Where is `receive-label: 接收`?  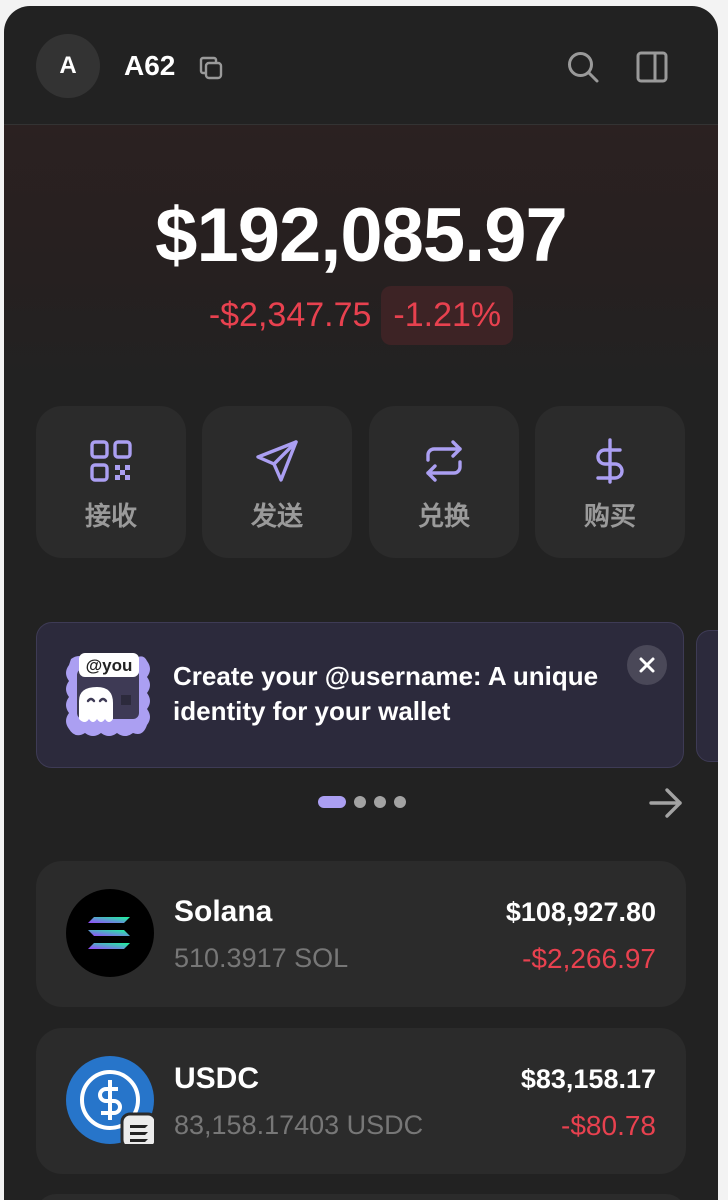
receive-label: 接收 is located at coordinates (110, 516).